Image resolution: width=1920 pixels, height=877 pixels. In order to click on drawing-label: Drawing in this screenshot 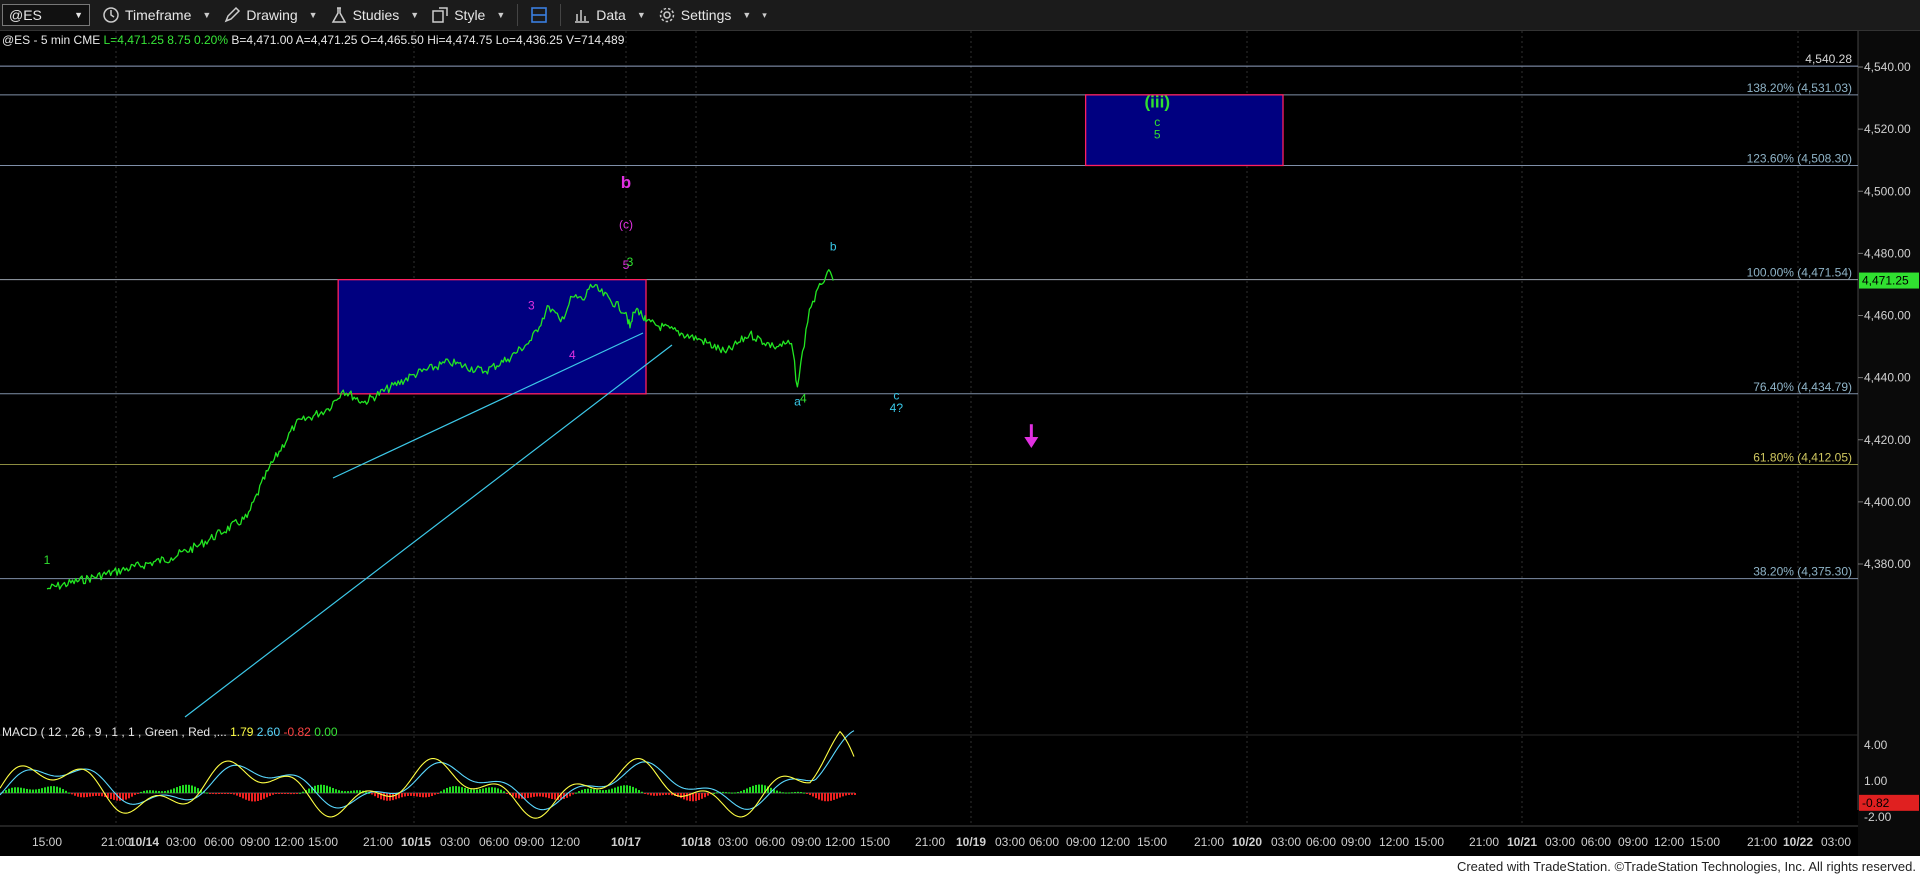, I will do `click(272, 15)`.